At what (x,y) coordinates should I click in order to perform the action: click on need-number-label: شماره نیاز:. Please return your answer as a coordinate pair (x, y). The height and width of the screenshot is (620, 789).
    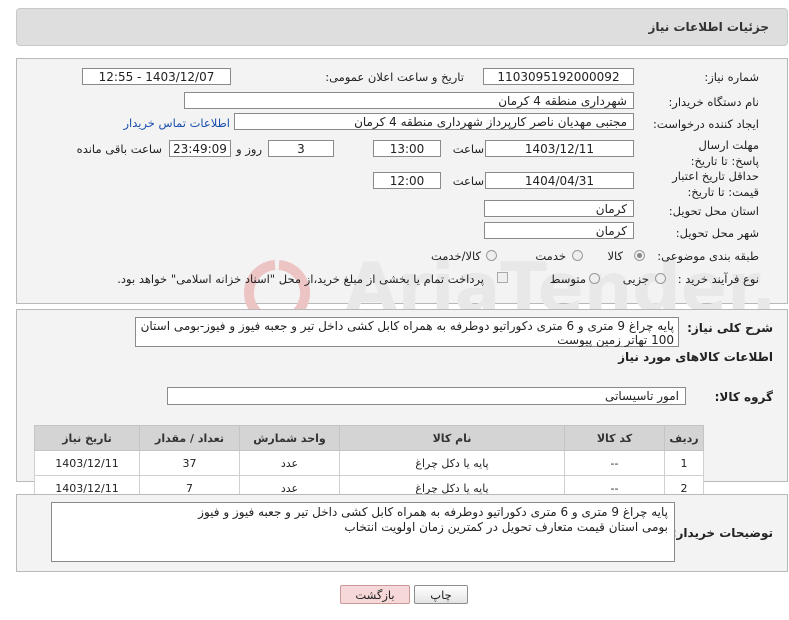
    Looking at the image, I should click on (731, 77).